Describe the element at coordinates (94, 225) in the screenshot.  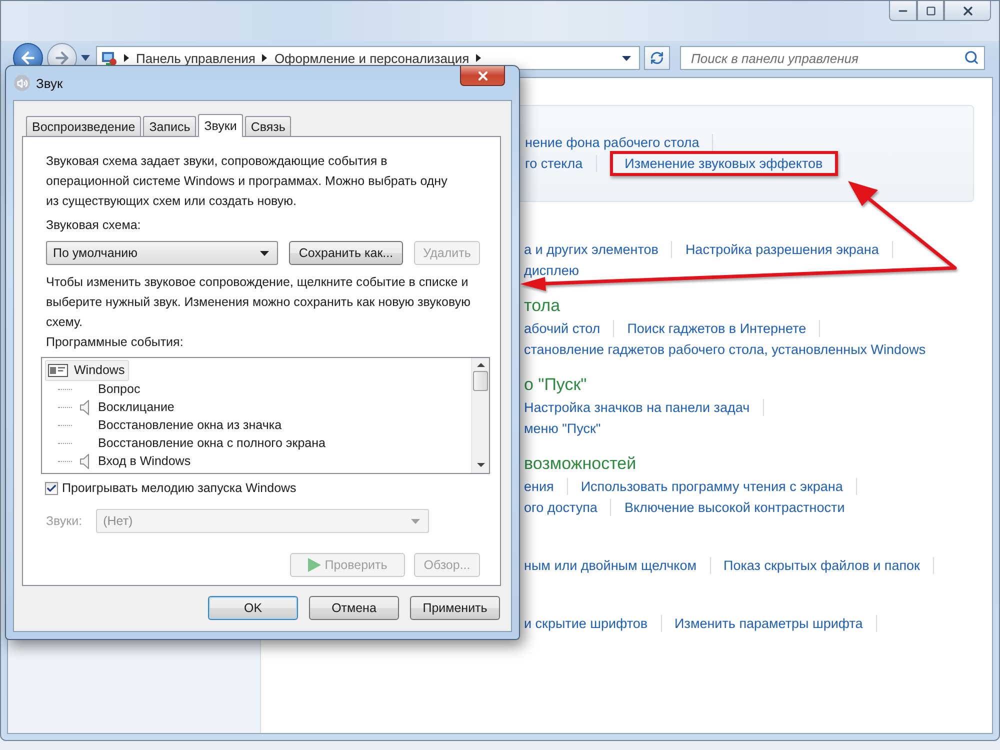
I see `field-label: Звуковая схема:` at that location.